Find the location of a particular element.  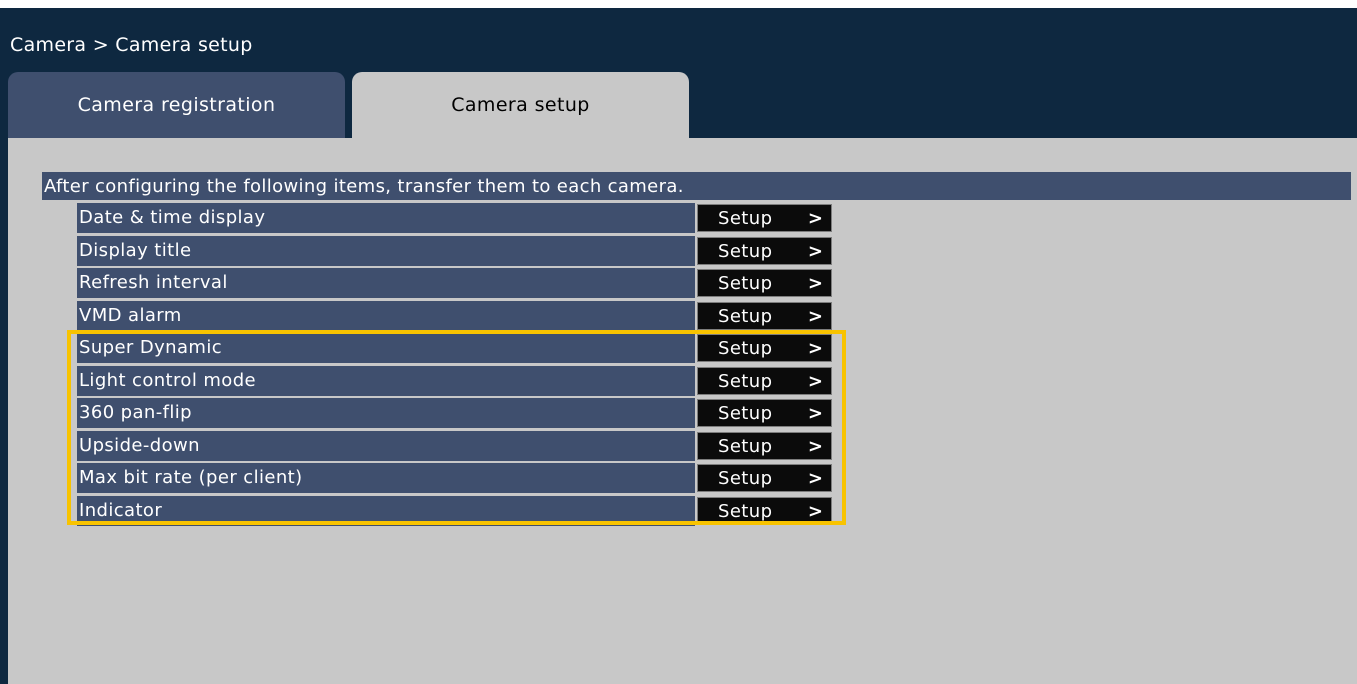

item-label: Indicator is located at coordinates (386, 510).